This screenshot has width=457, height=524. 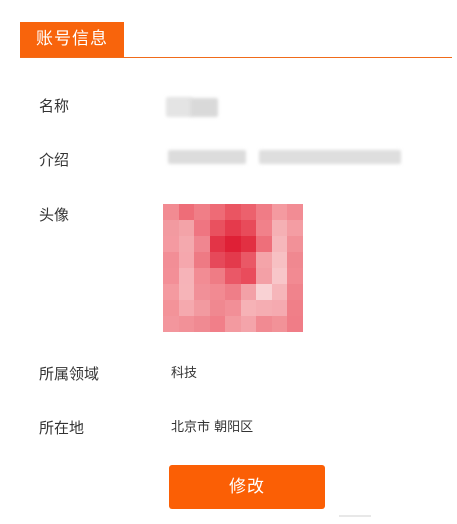 I want to click on location-label: 所在地, so click(x=62, y=428).